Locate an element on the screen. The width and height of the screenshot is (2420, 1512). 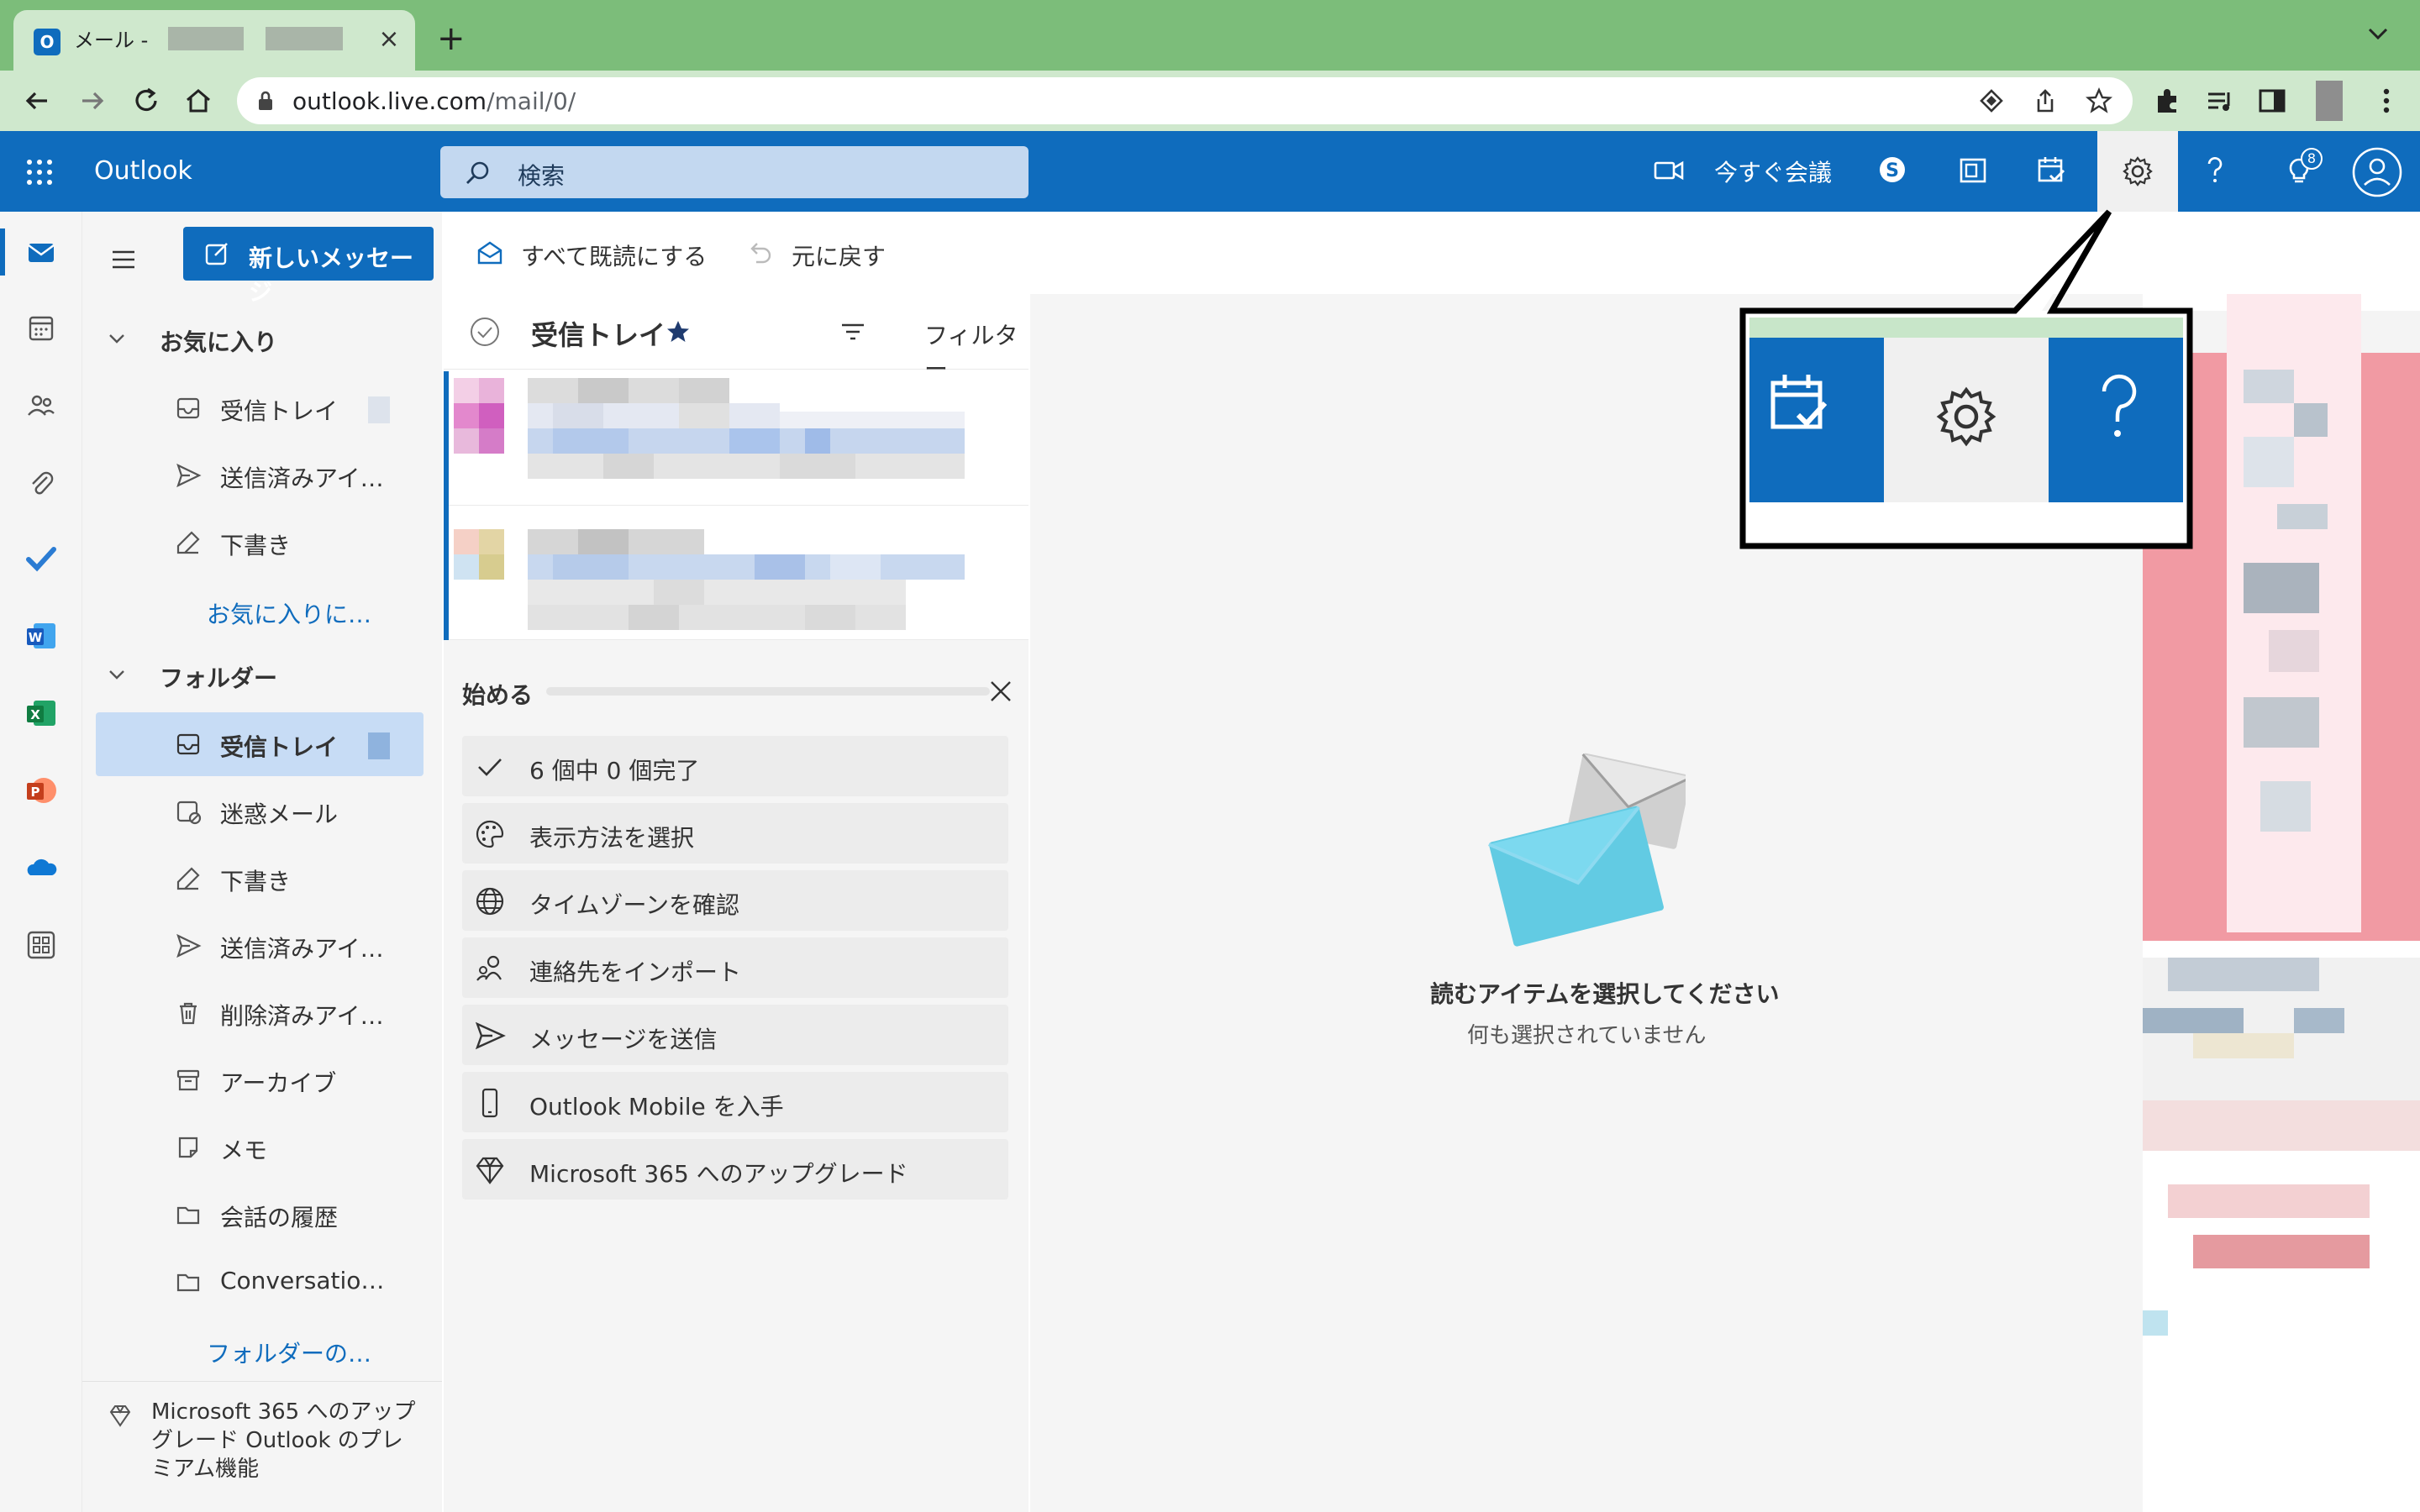
word-icon: W is located at coordinates (41, 636).